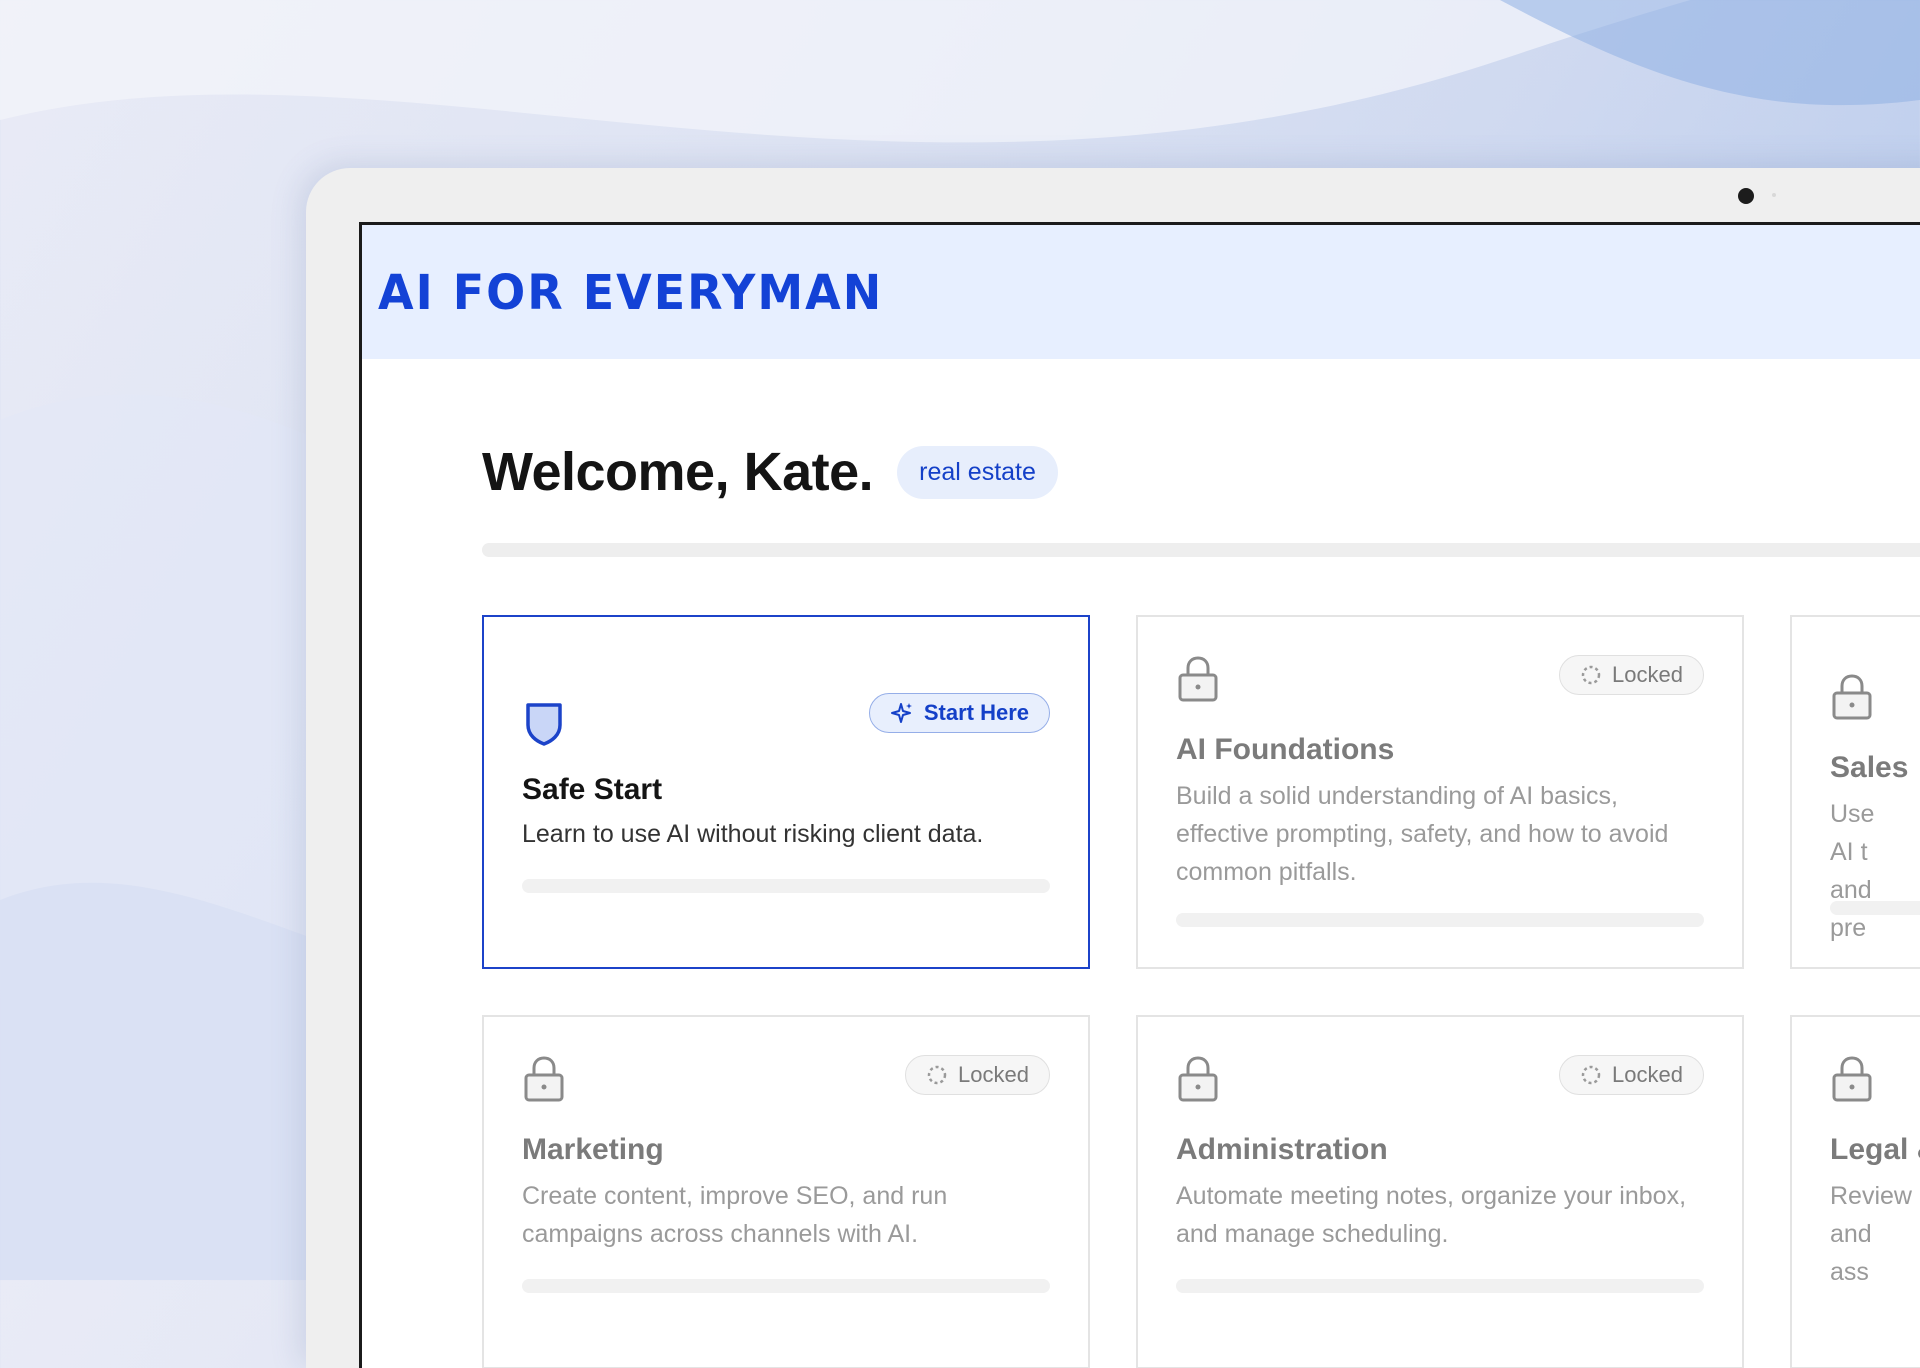 This screenshot has height=1368, width=1920. I want to click on dashboard: Welcome, Kate. real estate, so click(1201, 458).